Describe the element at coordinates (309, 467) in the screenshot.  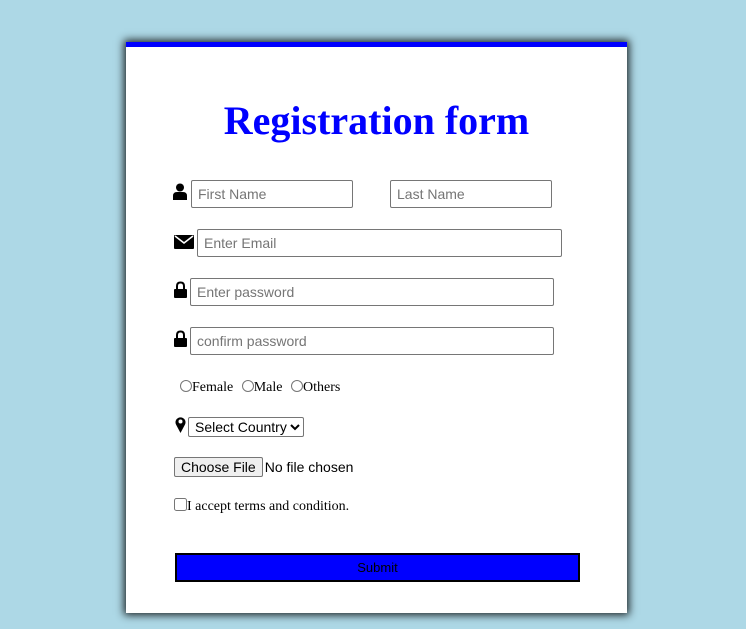
I see `file-status: No file chosen` at that location.